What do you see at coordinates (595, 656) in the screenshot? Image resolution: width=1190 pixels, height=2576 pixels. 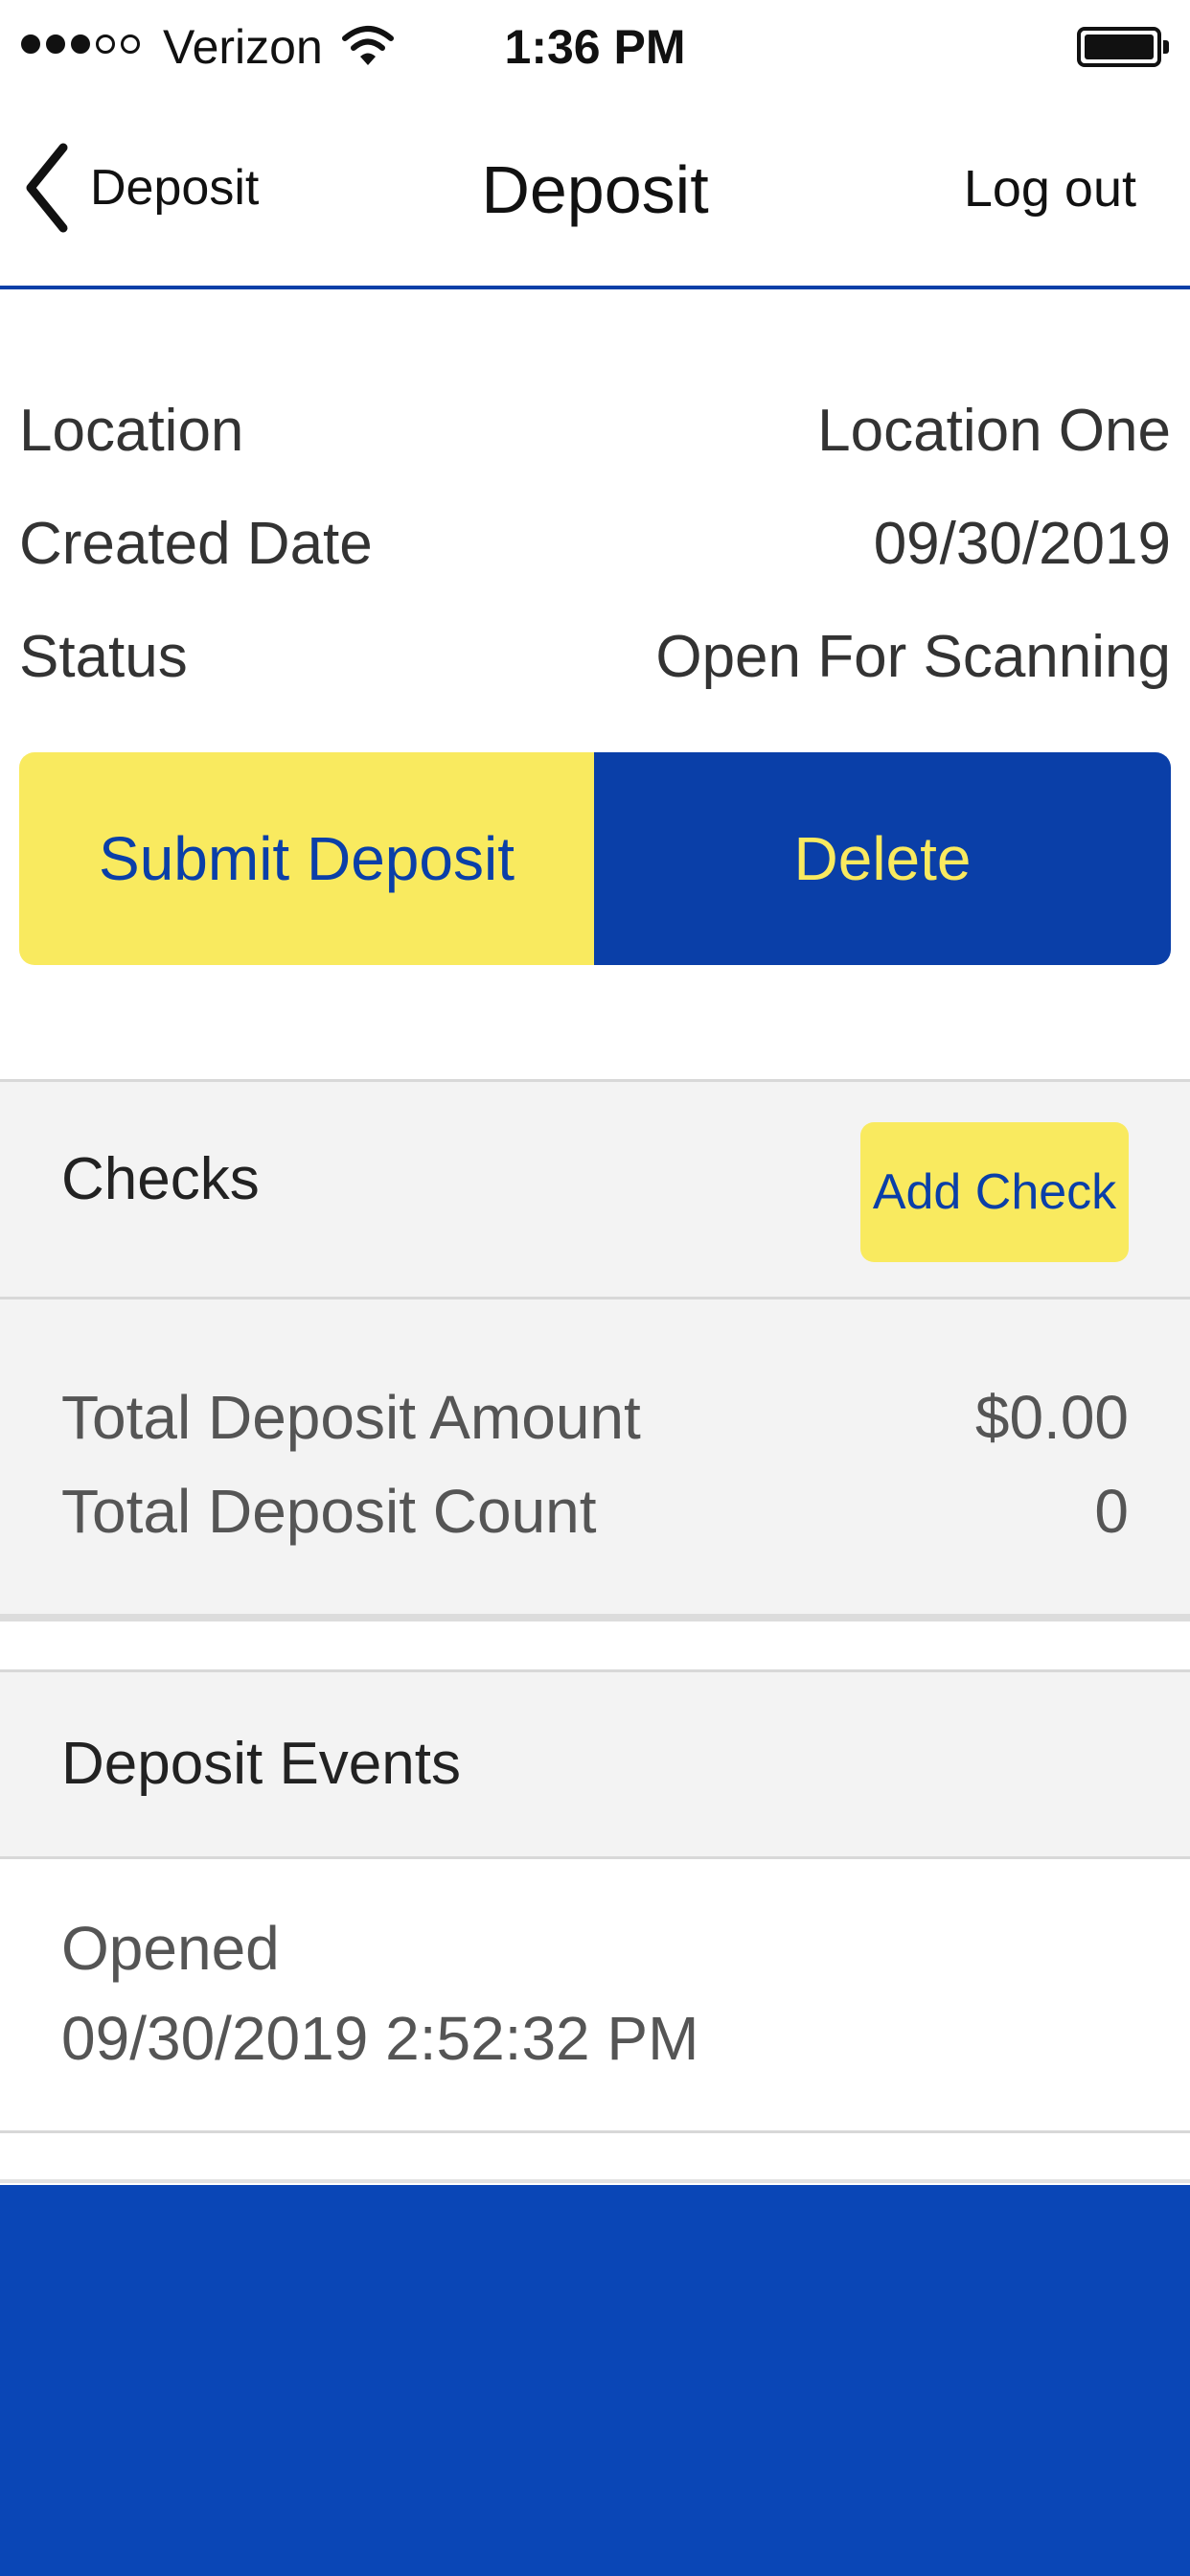 I see `info-row-status: Status Open For Scanning` at bounding box center [595, 656].